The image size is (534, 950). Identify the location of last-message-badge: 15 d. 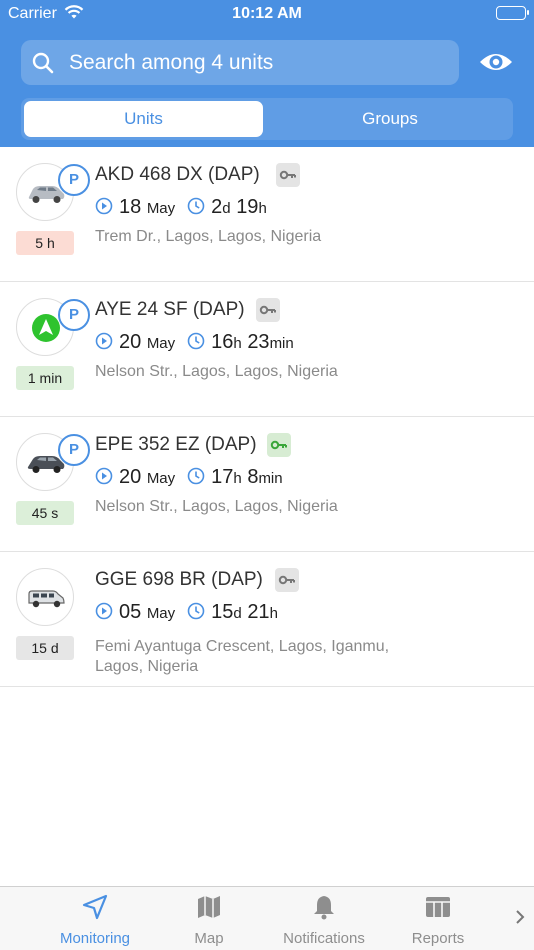
(45, 648).